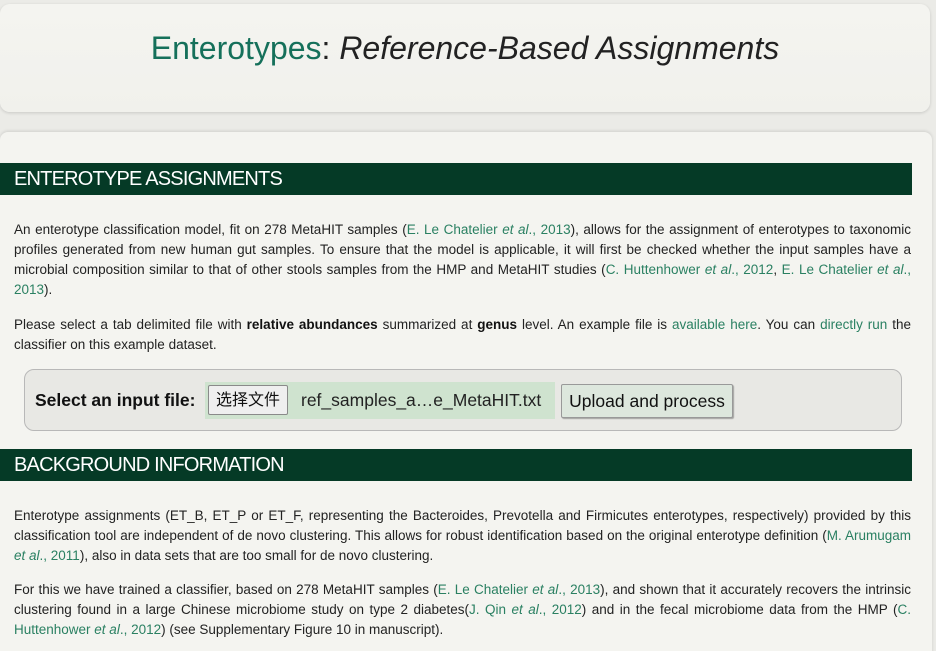 This screenshot has height=651, width=936. I want to click on bold-relative-abundances: relative abundances, so click(312, 324).